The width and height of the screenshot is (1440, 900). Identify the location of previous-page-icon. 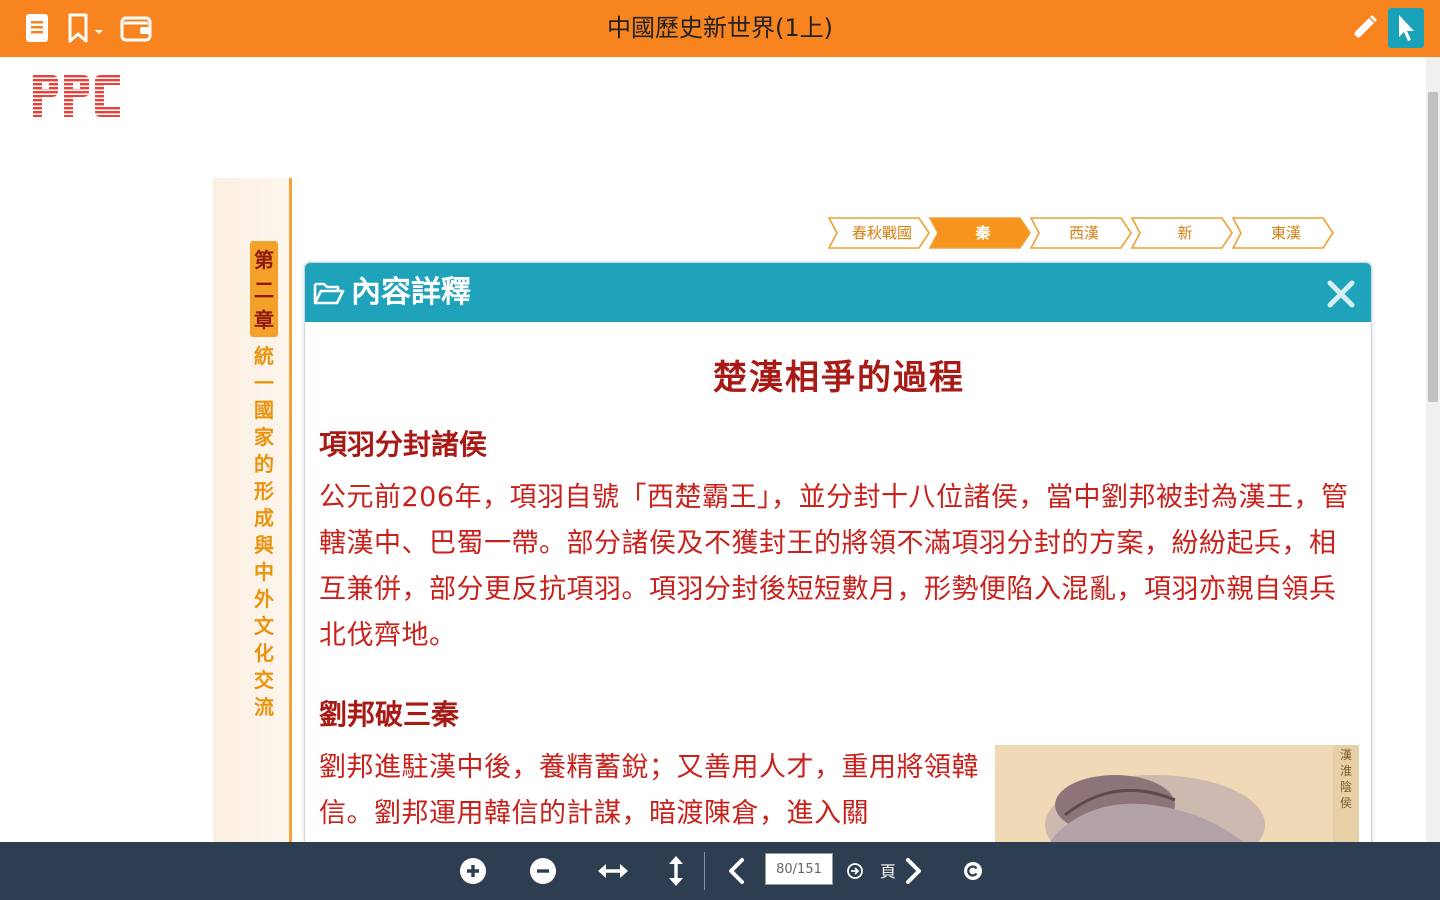
(736, 871).